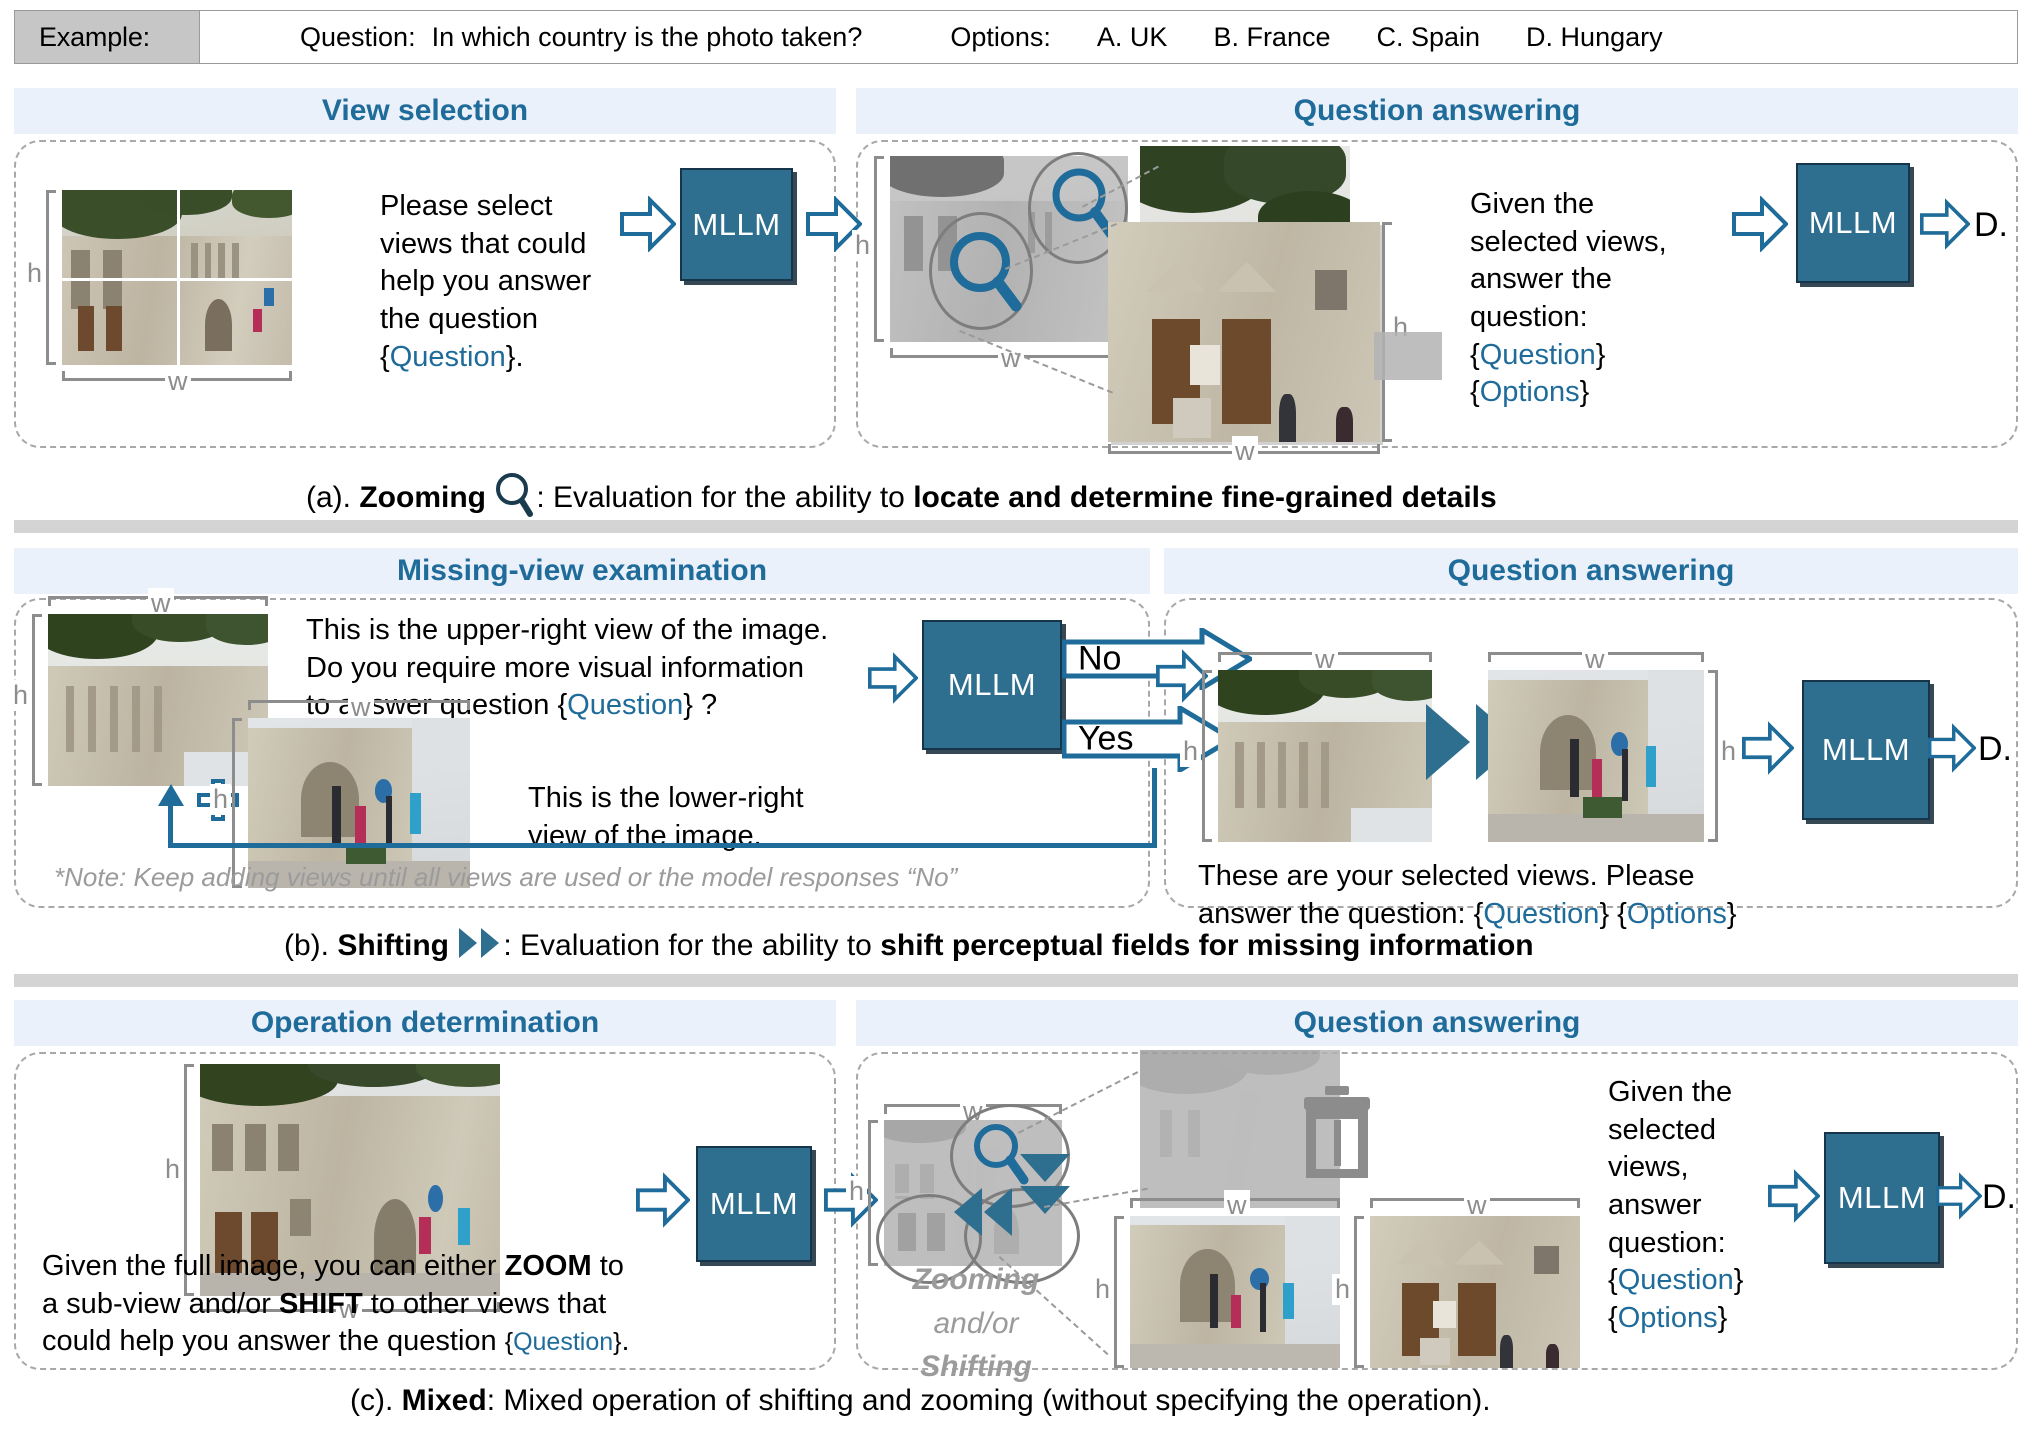 This screenshot has width=2032, height=1430. Describe the element at coordinates (1244, 332) in the screenshot. I see `image-zoom-result-main` at that location.